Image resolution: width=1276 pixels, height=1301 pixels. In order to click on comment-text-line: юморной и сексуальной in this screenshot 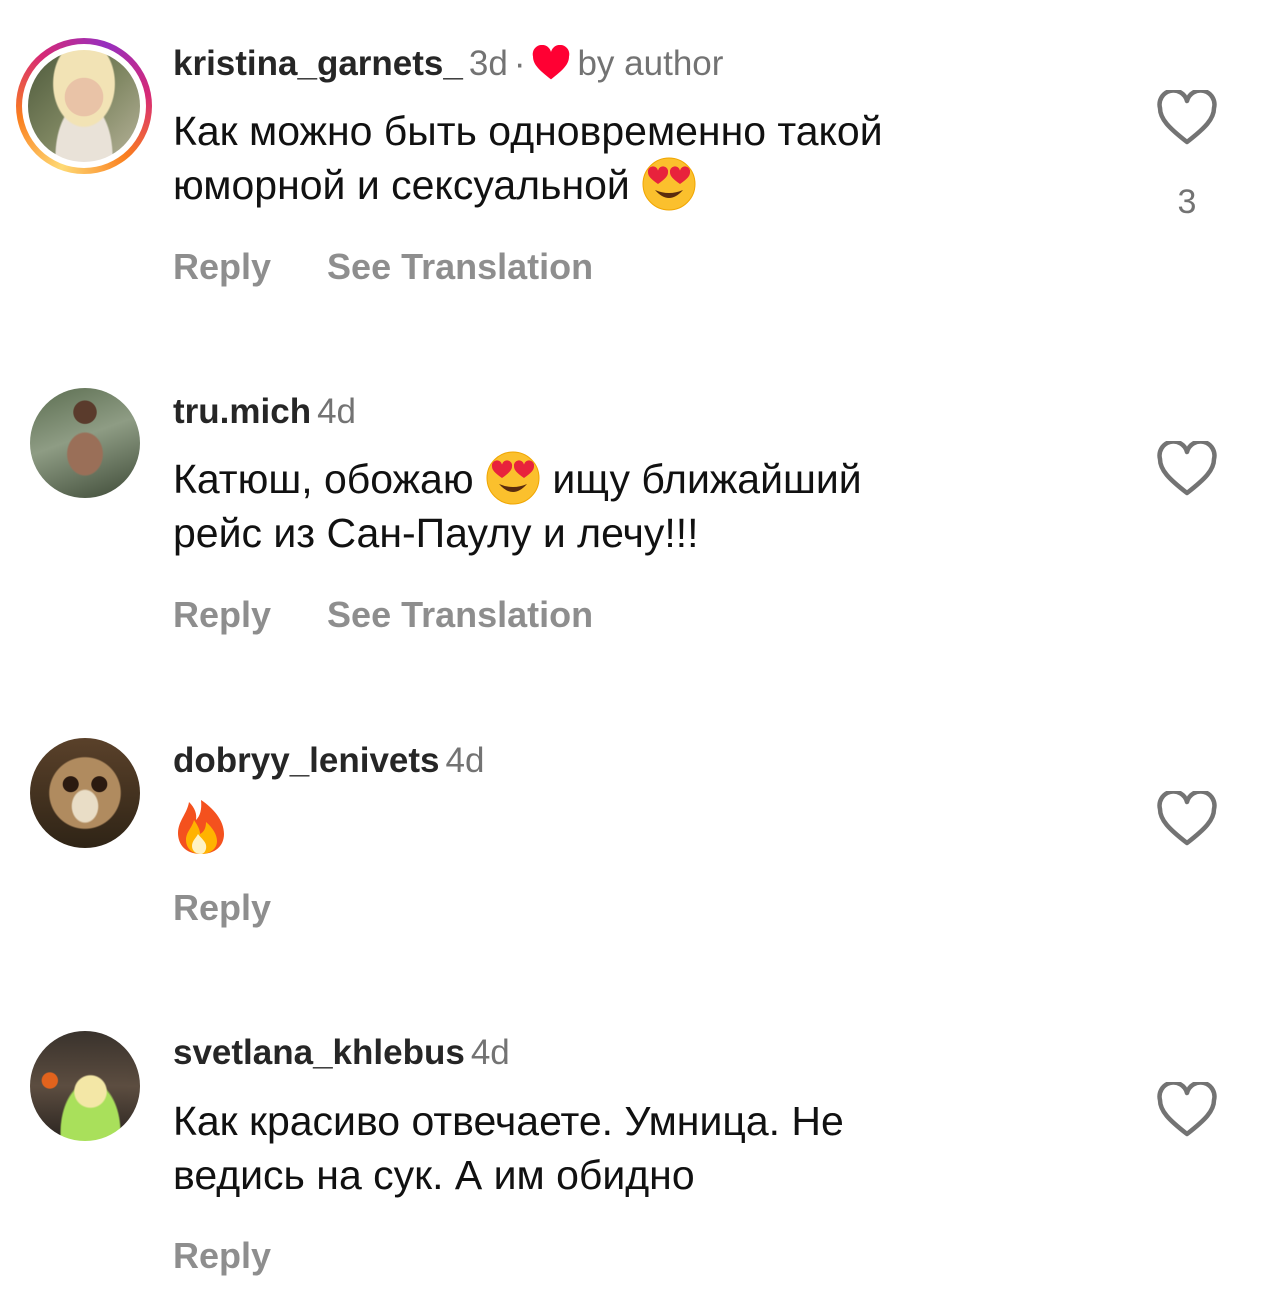, I will do `click(401, 185)`.